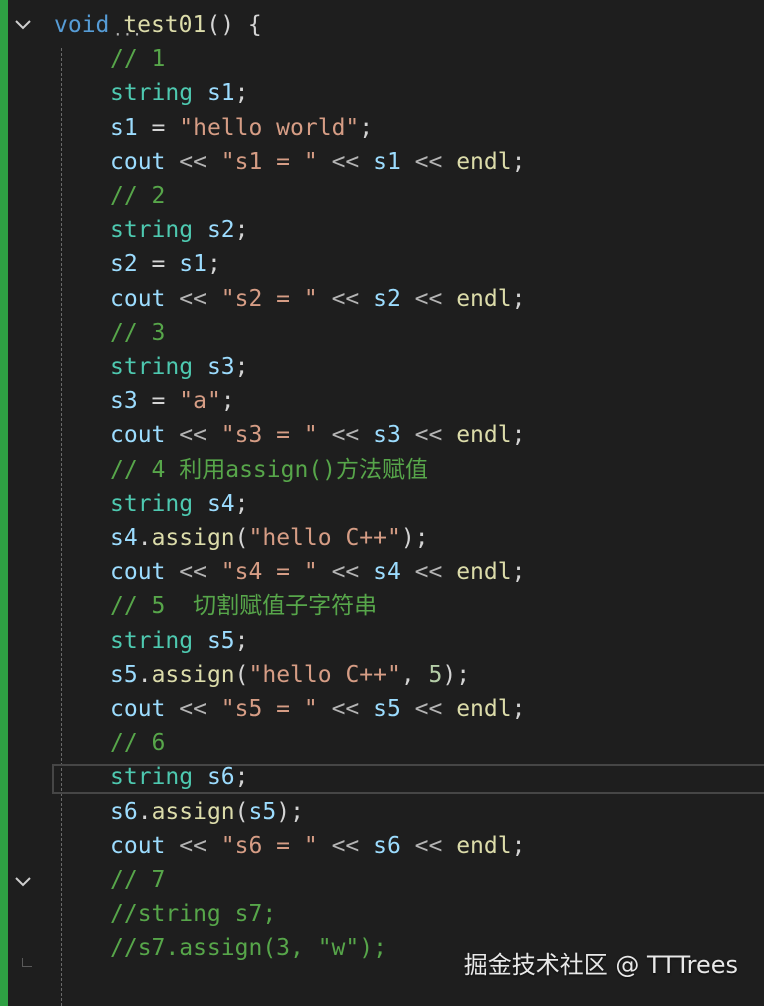 The height and width of the screenshot is (1006, 764). I want to click on code-line: // 4 利用assign()方法赋值, so click(269, 470).